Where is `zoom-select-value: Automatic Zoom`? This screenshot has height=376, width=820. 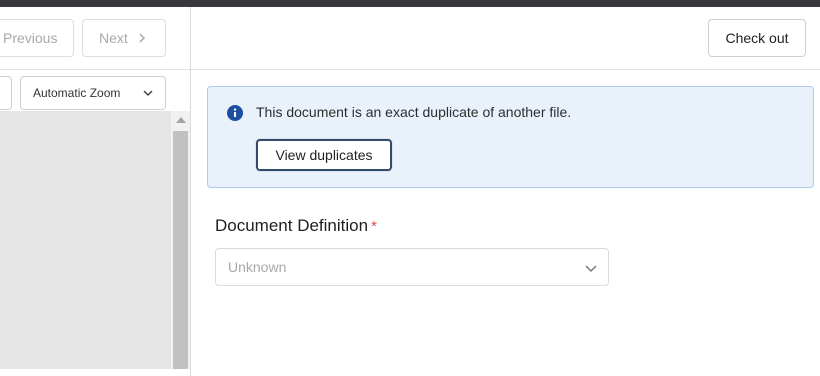
zoom-select-value: Automatic Zoom is located at coordinates (77, 93).